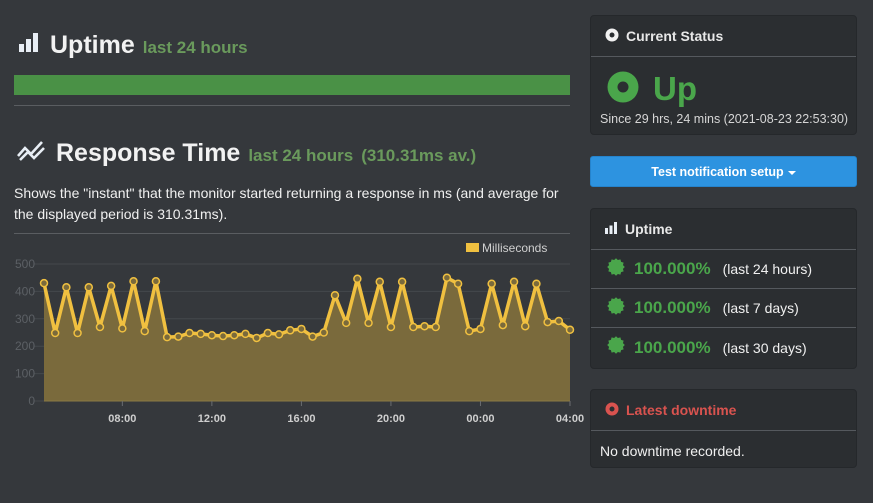  What do you see at coordinates (31, 401) in the screenshot?
I see `y-tick-label: 0` at bounding box center [31, 401].